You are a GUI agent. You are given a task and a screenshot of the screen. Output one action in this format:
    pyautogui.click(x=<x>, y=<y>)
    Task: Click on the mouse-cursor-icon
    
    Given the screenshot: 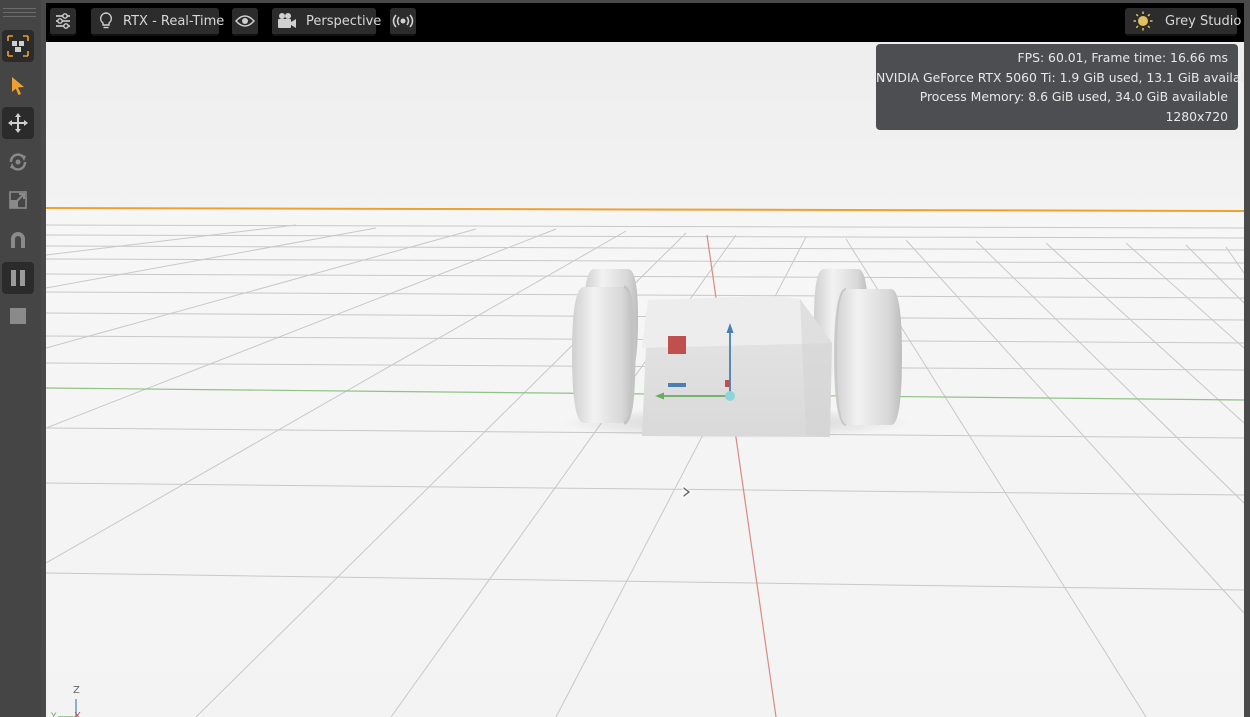 What is the action you would take?
    pyautogui.click(x=687, y=492)
    